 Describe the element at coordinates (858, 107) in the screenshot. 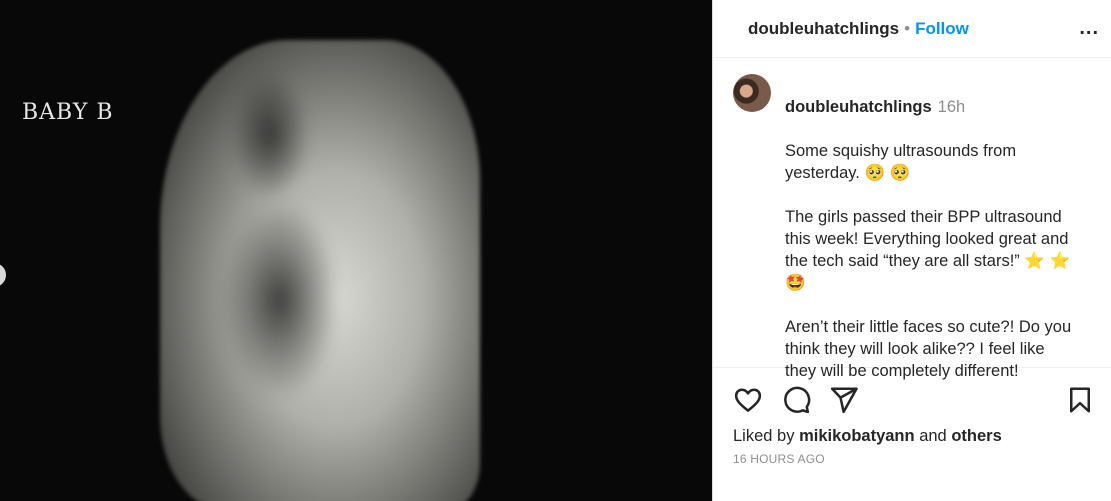

I see `caption-username: doubleuhatchlings` at that location.